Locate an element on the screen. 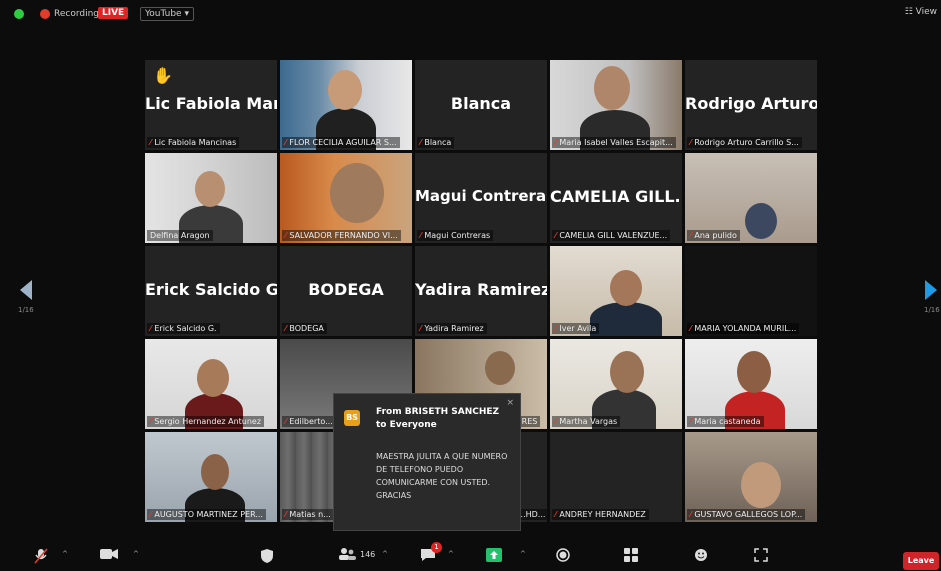 This screenshot has height=571, width=941. reactions-icon is located at coordinates (701, 555).